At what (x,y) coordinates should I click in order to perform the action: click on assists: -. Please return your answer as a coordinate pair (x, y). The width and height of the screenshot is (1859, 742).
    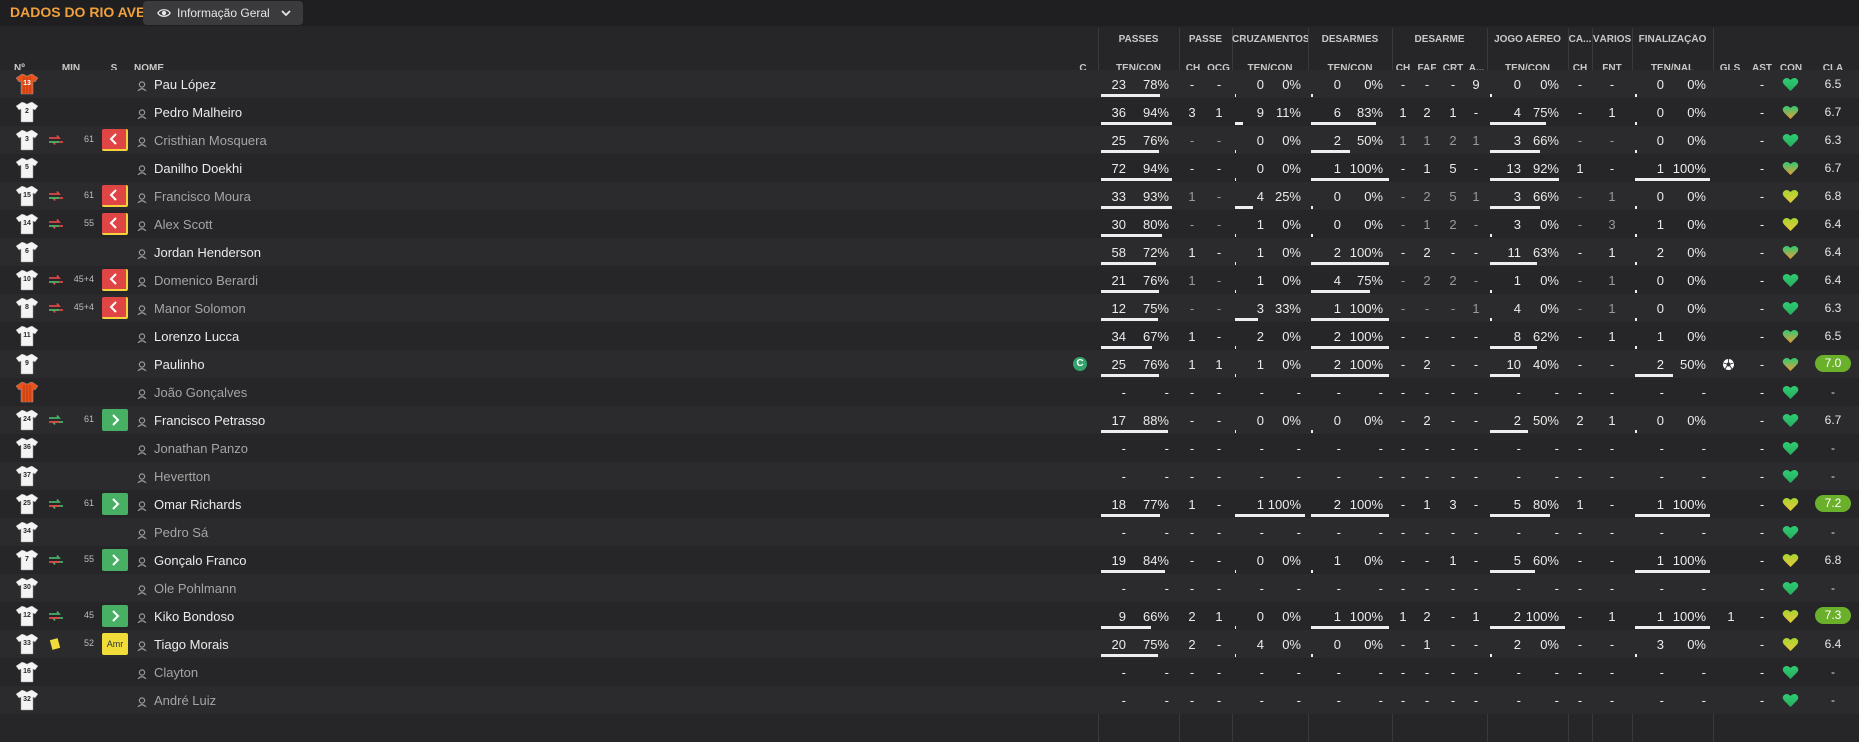
    Looking at the image, I should click on (1762, 168).